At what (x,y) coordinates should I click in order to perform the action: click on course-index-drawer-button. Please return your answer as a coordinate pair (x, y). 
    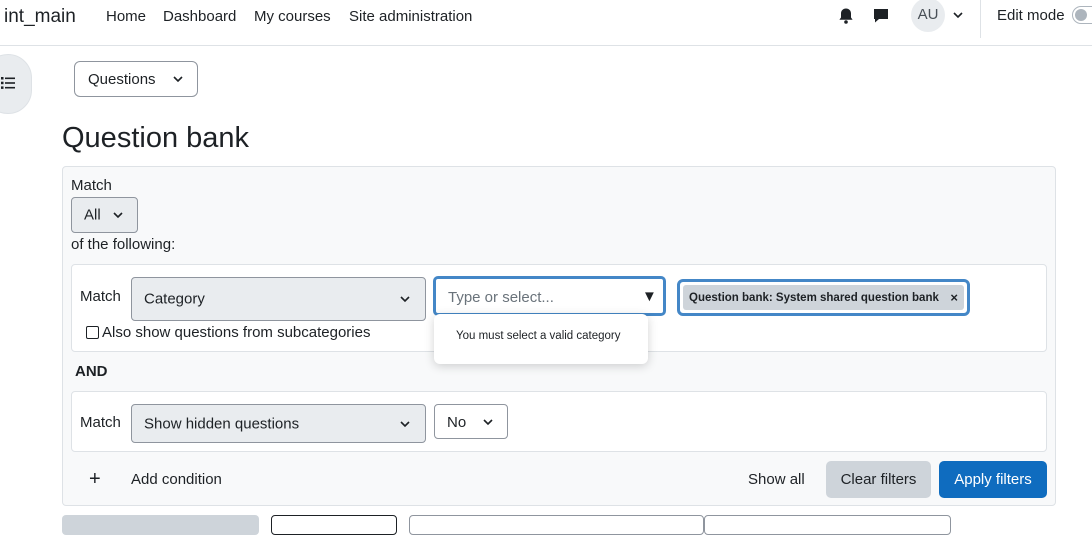
    Looking at the image, I should click on (16, 84).